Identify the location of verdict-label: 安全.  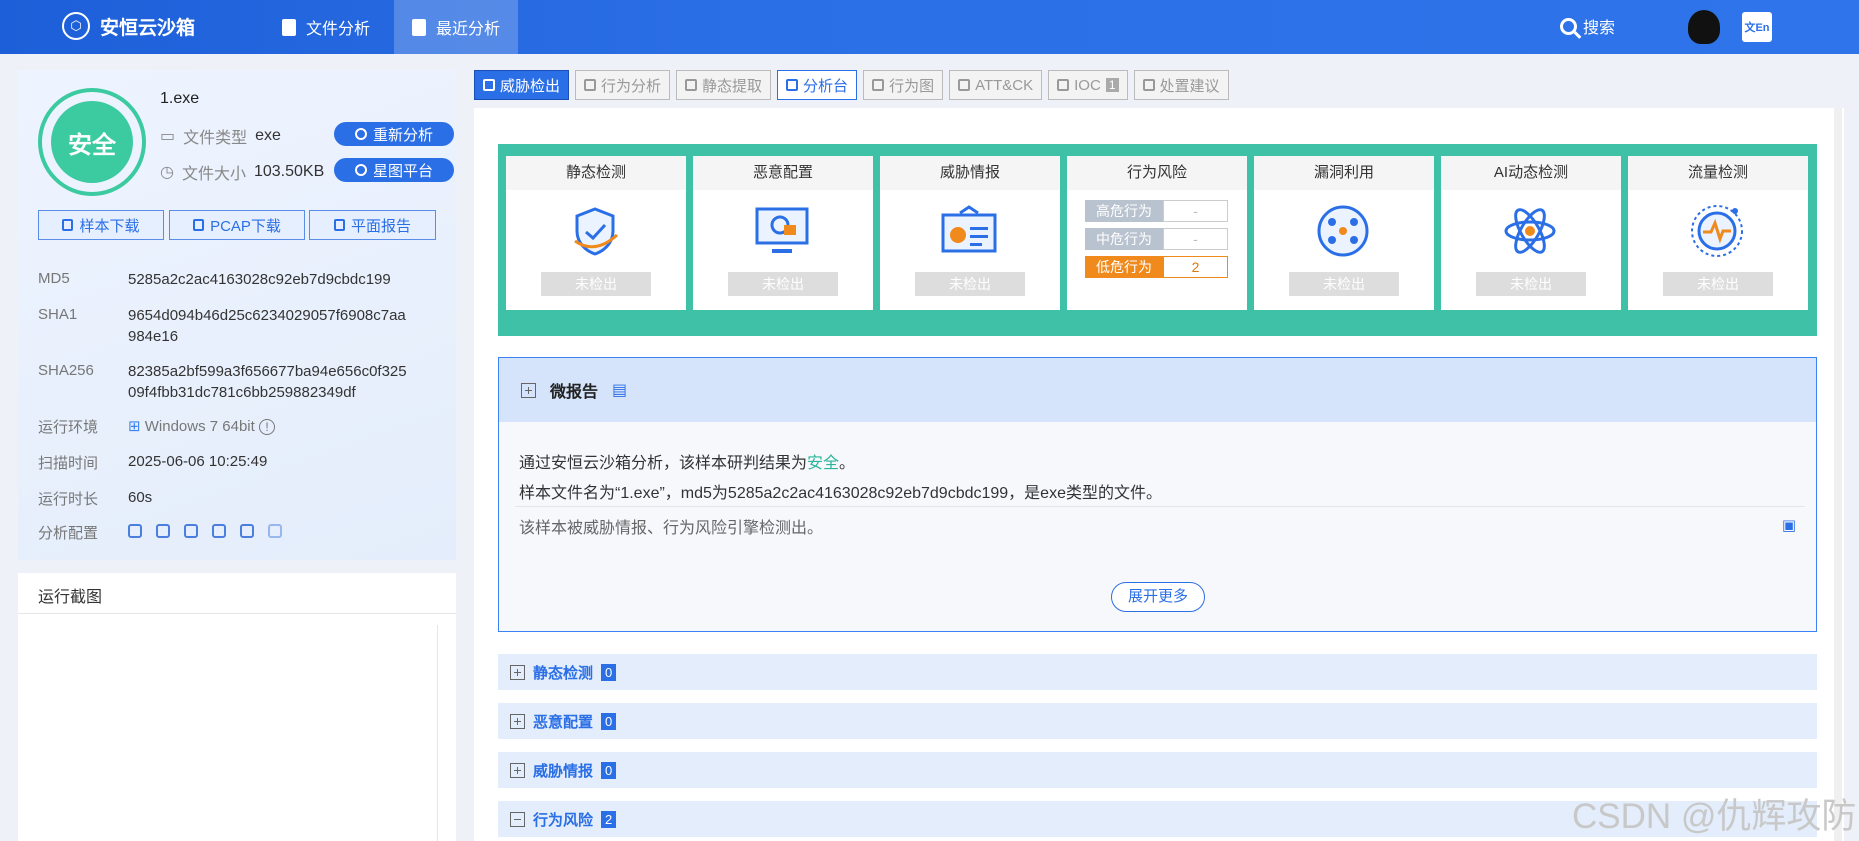
(92, 142).